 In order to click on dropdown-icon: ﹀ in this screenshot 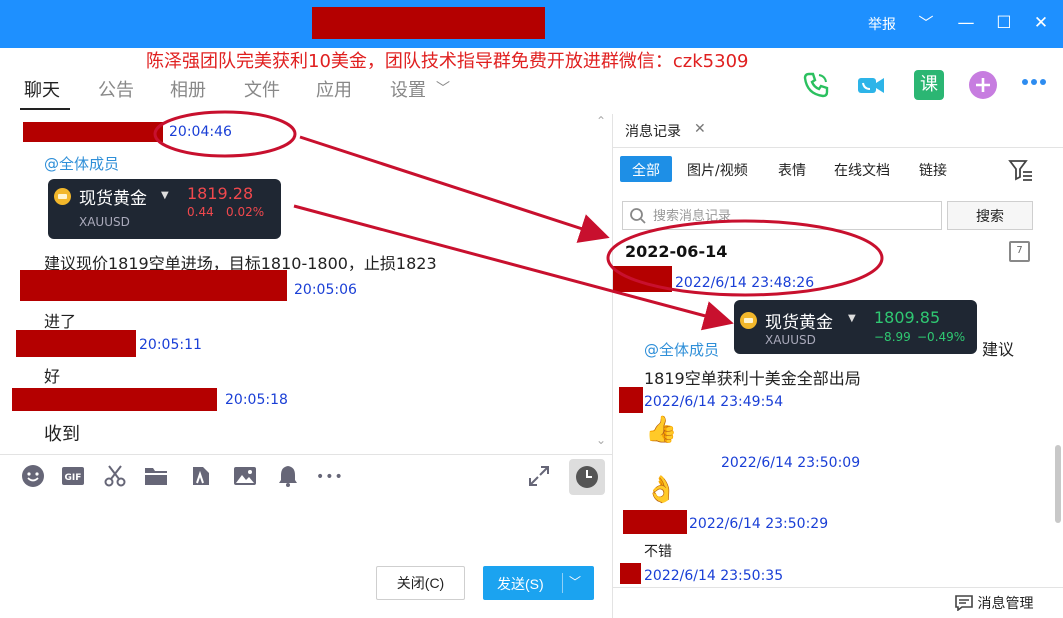, I will do `click(926, 23)`.